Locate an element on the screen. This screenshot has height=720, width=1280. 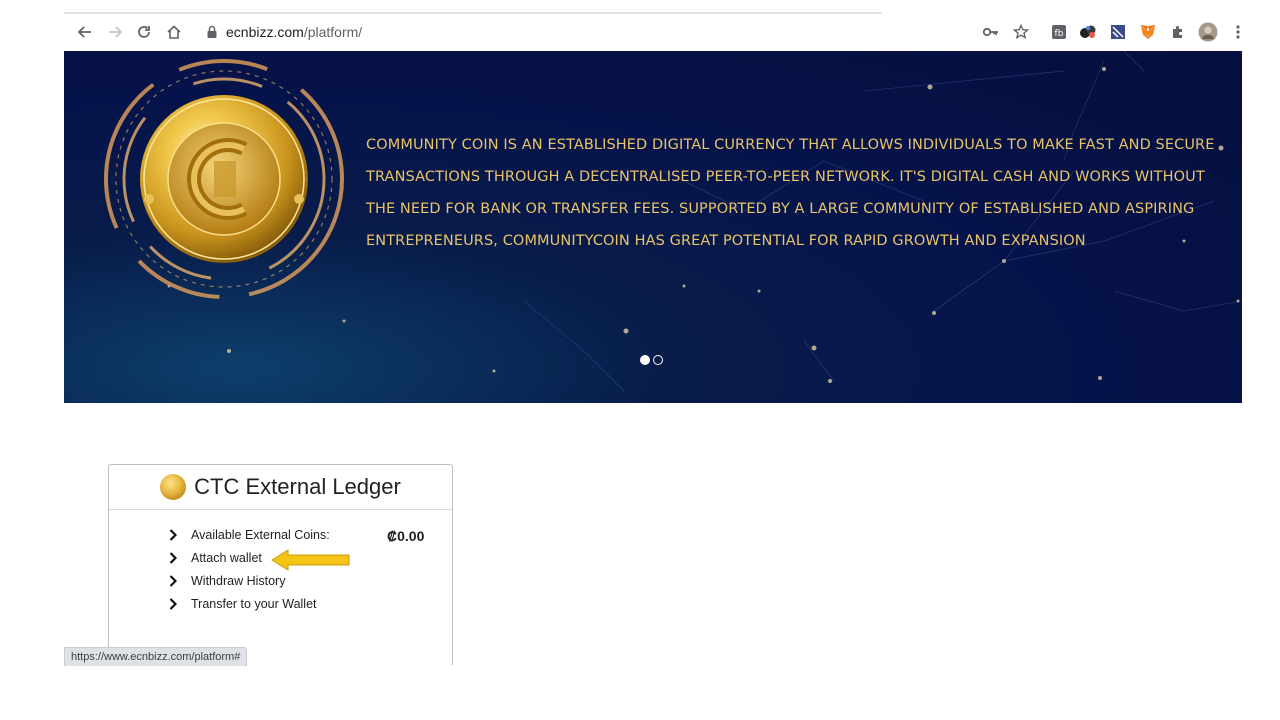
reload-icon is located at coordinates (144, 32).